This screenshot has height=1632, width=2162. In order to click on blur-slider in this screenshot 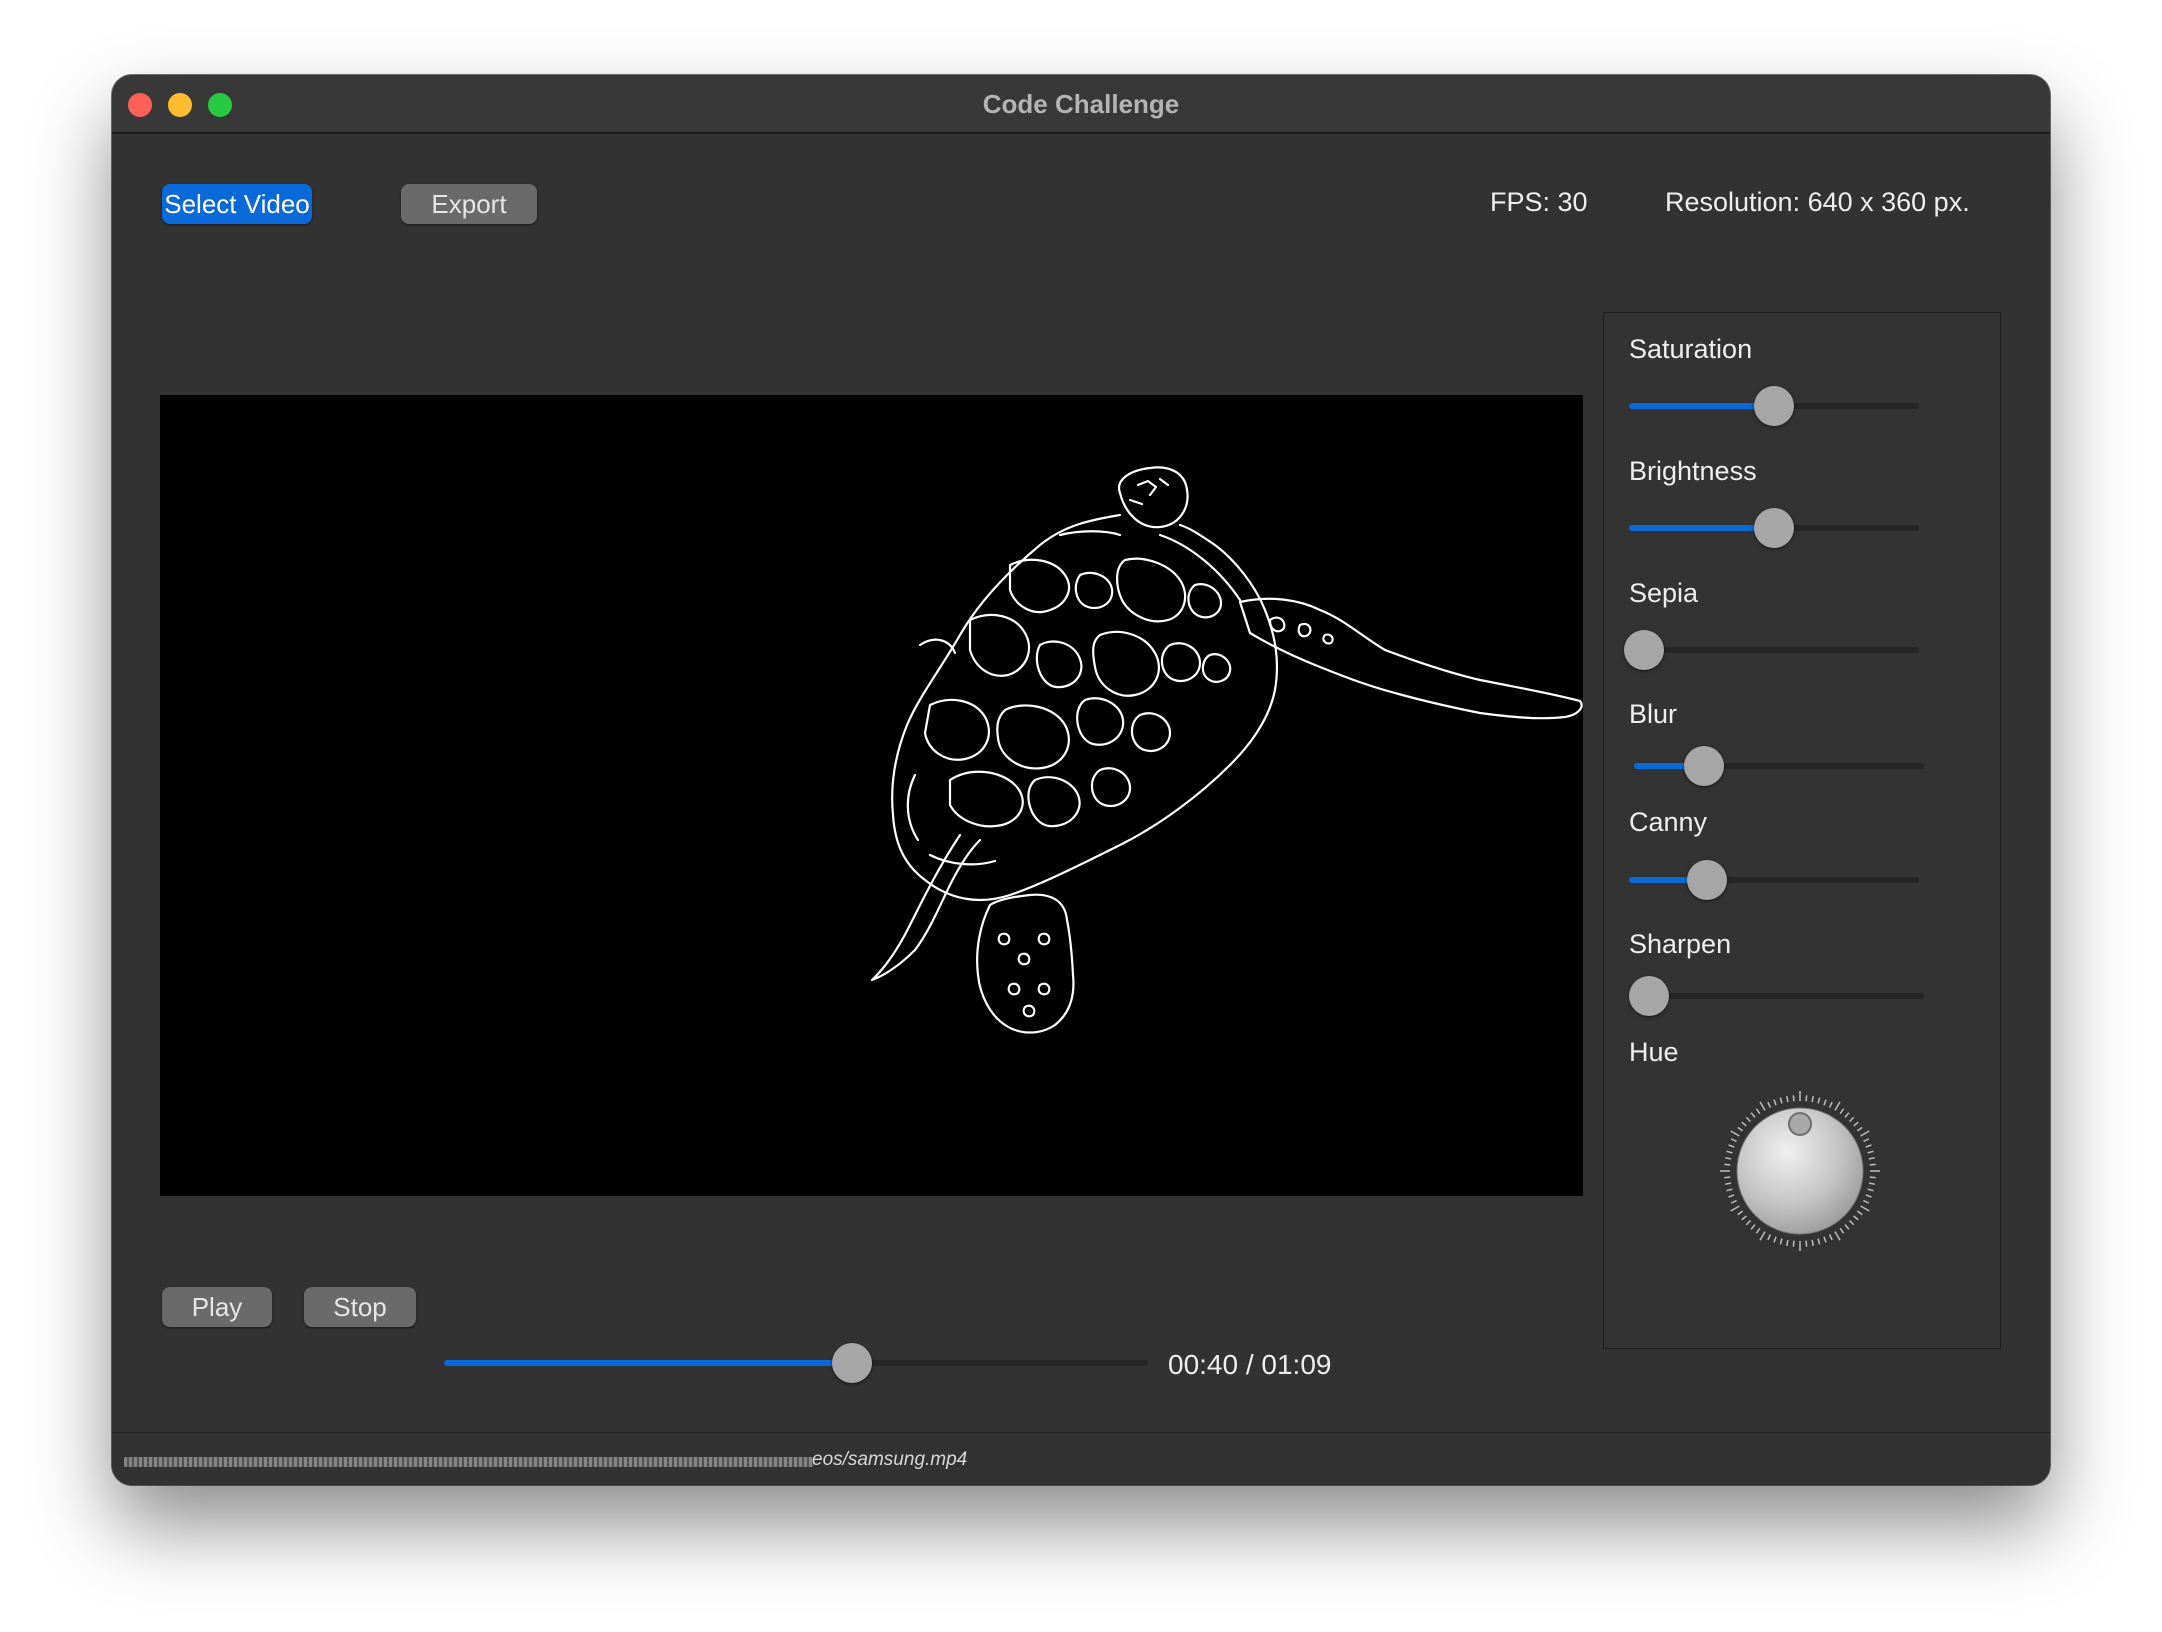, I will do `click(1779, 766)`.